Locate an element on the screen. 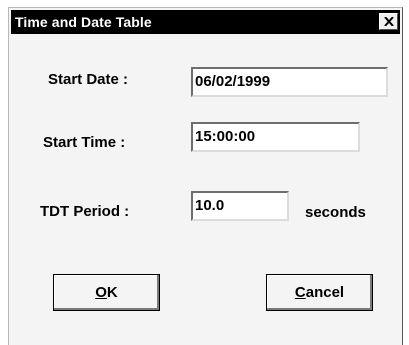 Image resolution: width=409 pixels, height=345 pixels. close-button is located at coordinates (388, 21).